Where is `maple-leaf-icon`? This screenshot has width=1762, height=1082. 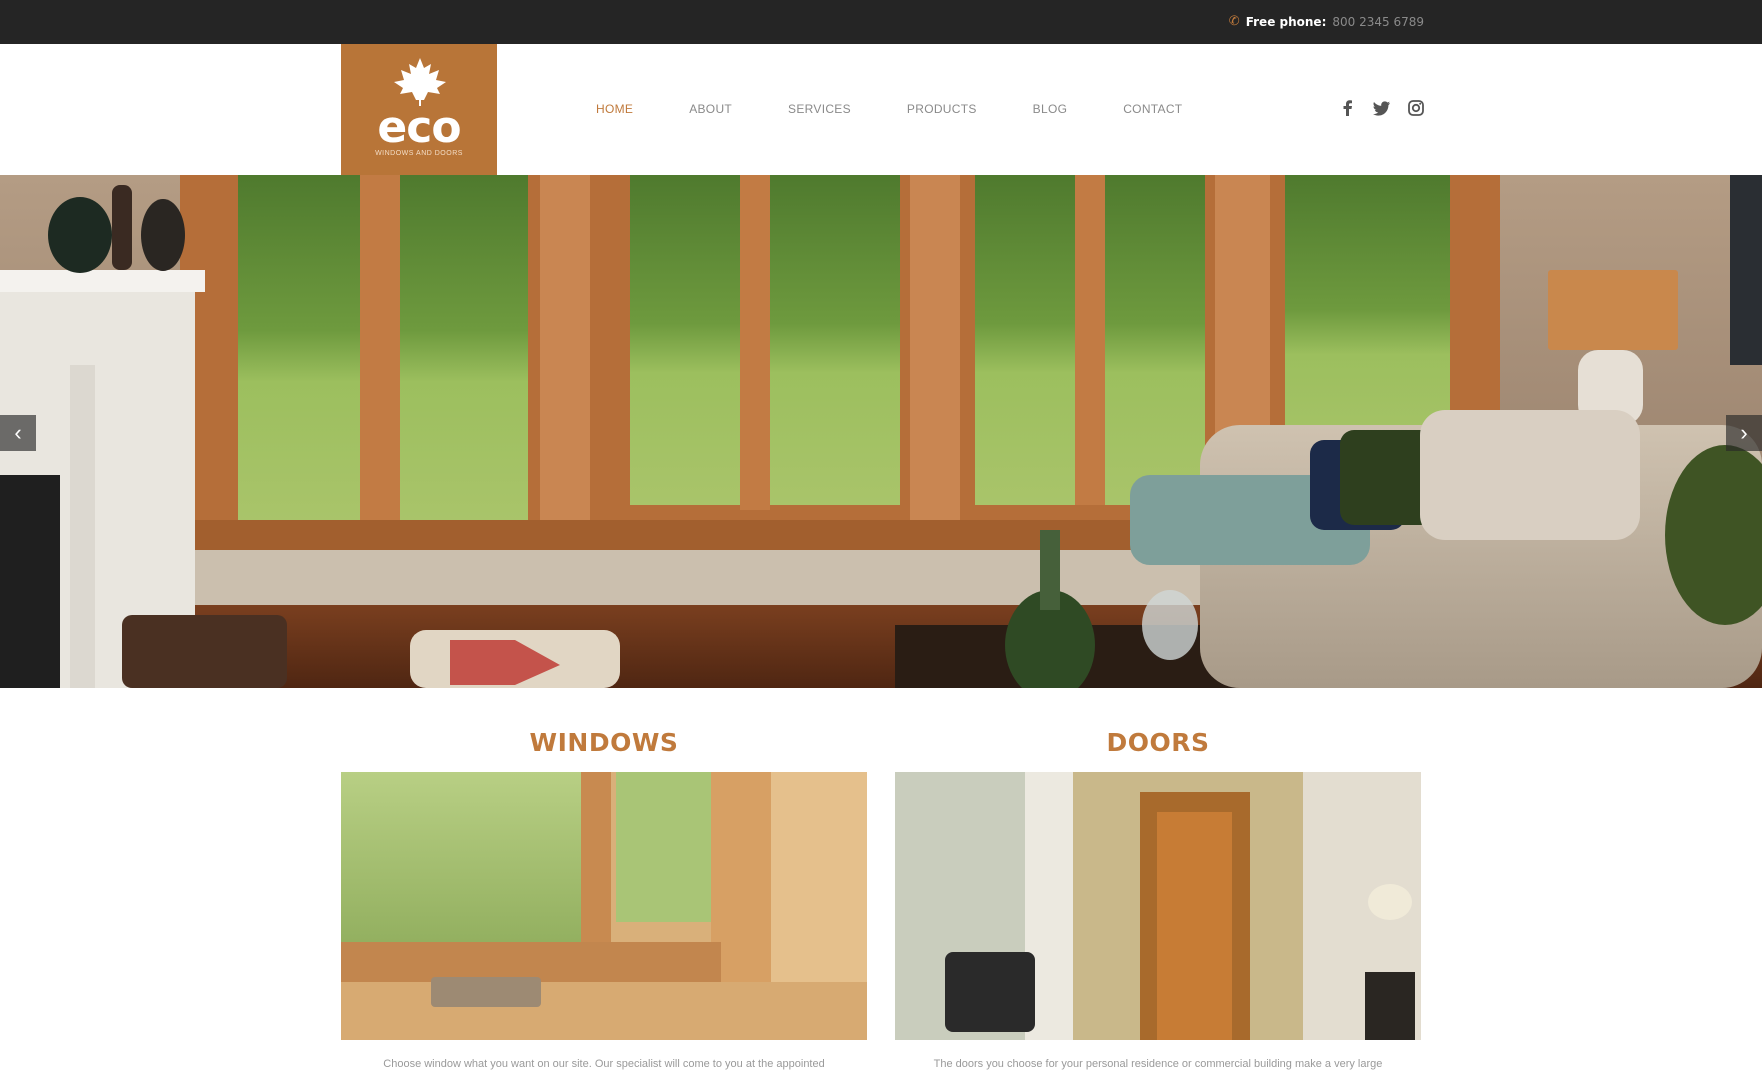
maple-leaf-icon is located at coordinates (420, 82).